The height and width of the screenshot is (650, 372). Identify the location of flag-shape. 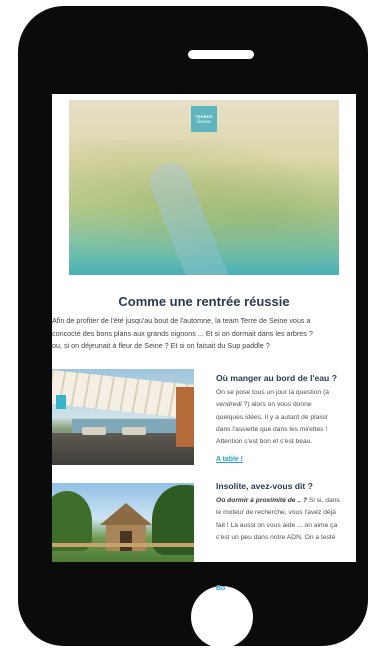
(61, 402).